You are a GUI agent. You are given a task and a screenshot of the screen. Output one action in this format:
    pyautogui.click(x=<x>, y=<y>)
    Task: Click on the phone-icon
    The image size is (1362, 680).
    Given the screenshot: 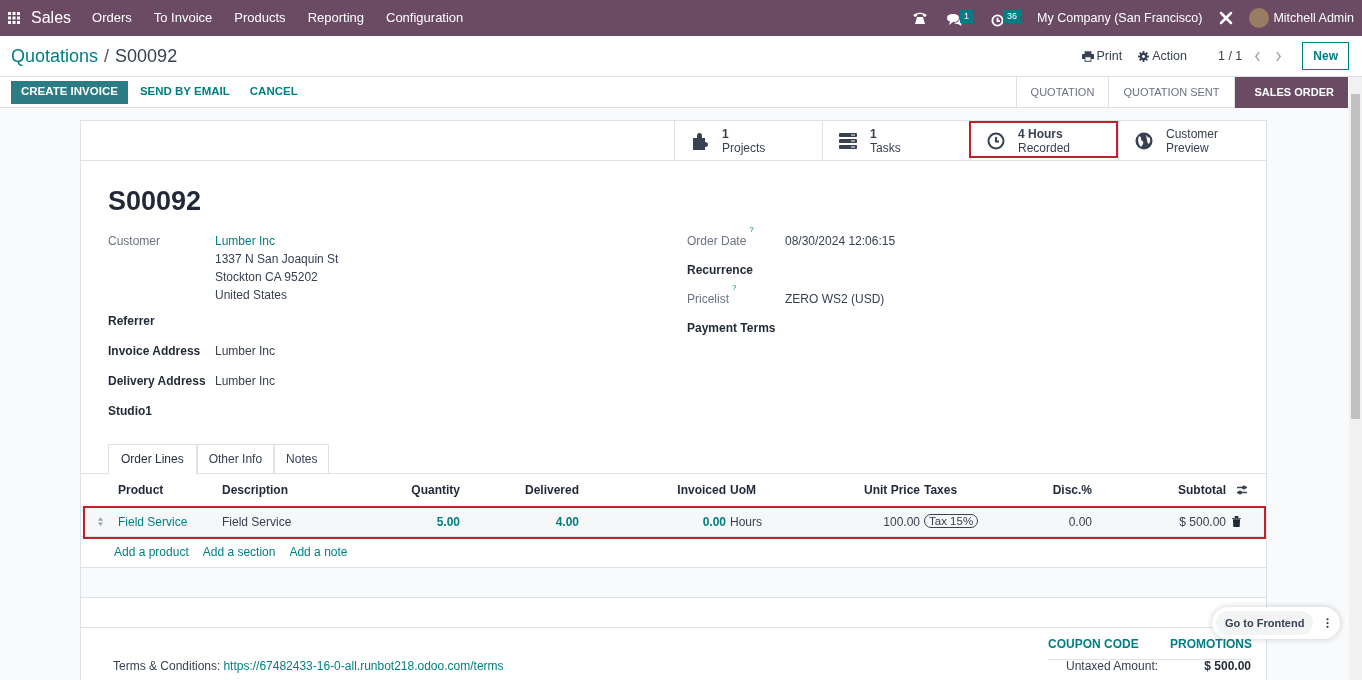 What is the action you would take?
    pyautogui.click(x=920, y=18)
    